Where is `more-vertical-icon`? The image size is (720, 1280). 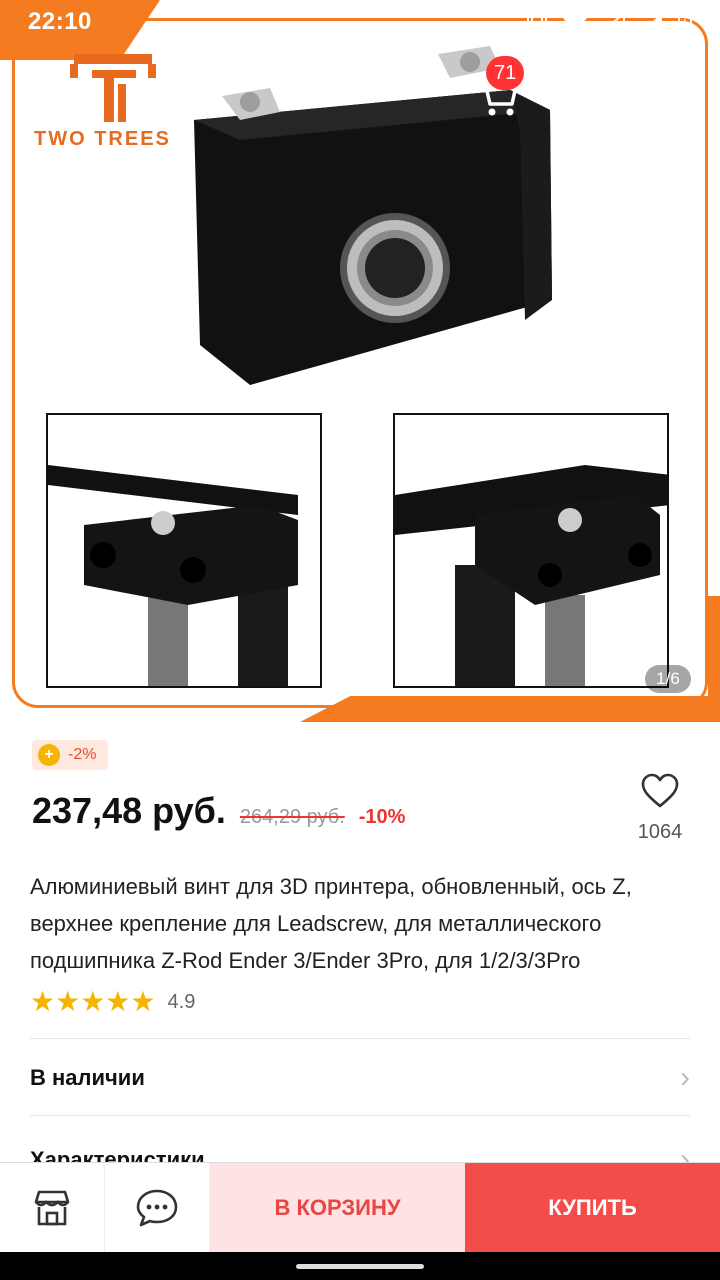
more-vertical-icon is located at coordinates (678, 92).